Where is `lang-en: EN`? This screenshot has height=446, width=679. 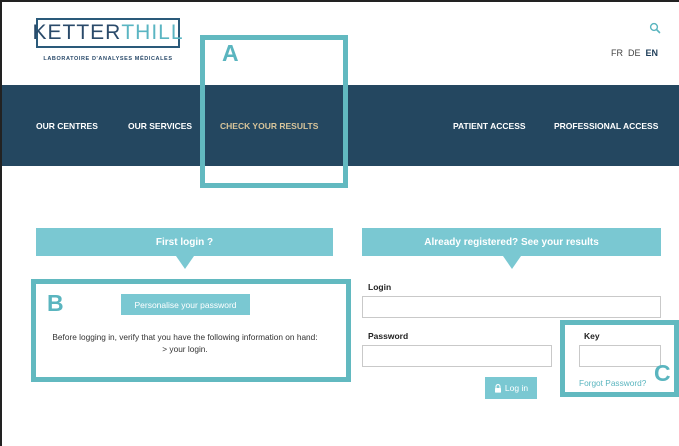
lang-en: EN is located at coordinates (652, 53).